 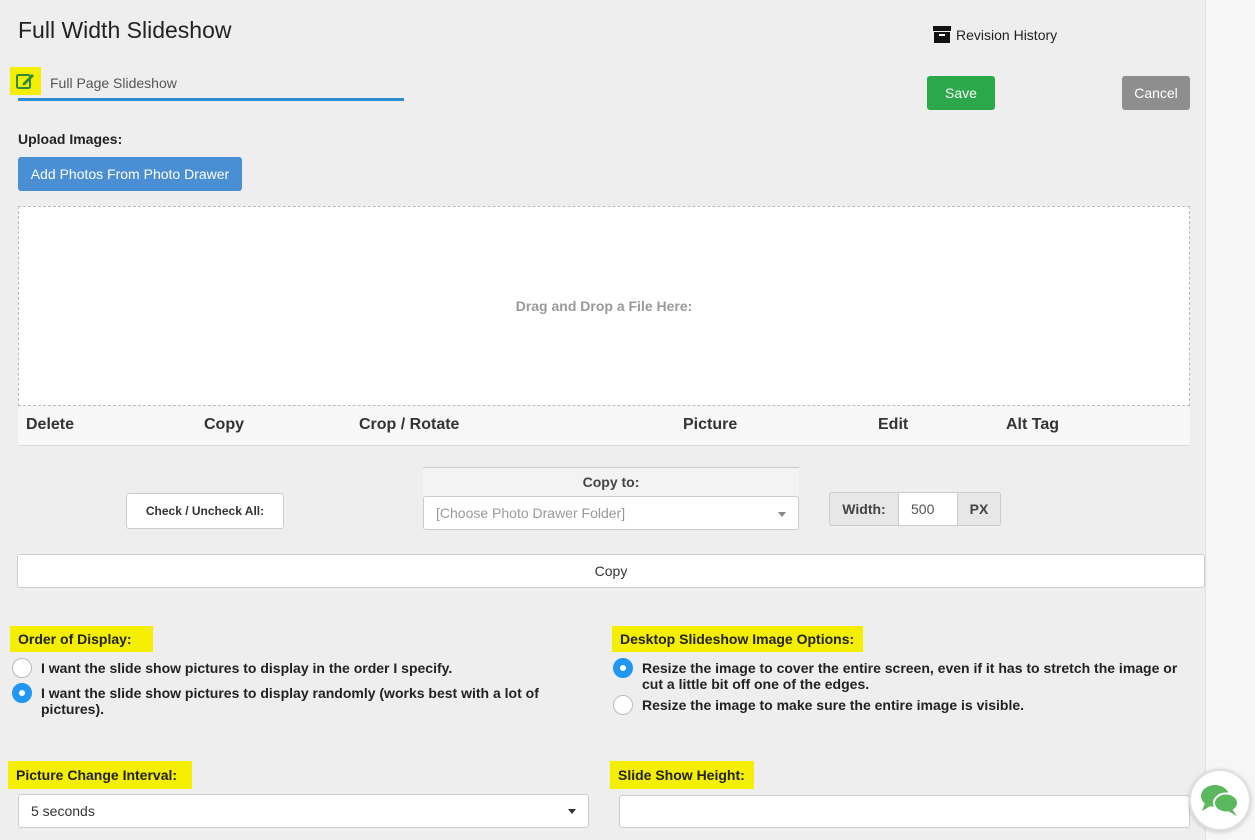 I want to click on right-gutter, so click(x=1230, y=420).